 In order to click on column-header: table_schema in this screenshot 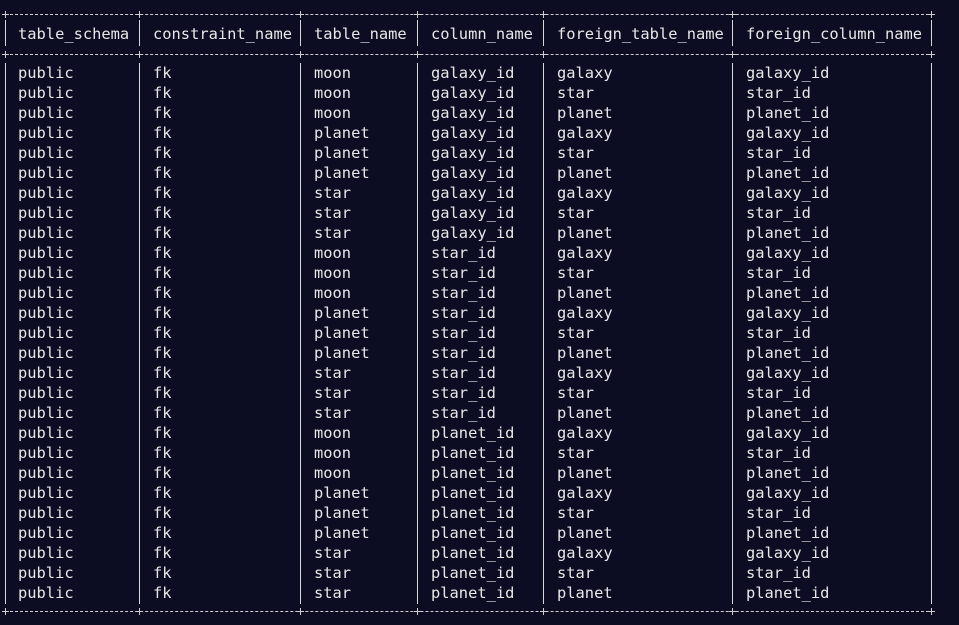, I will do `click(74, 34)`.